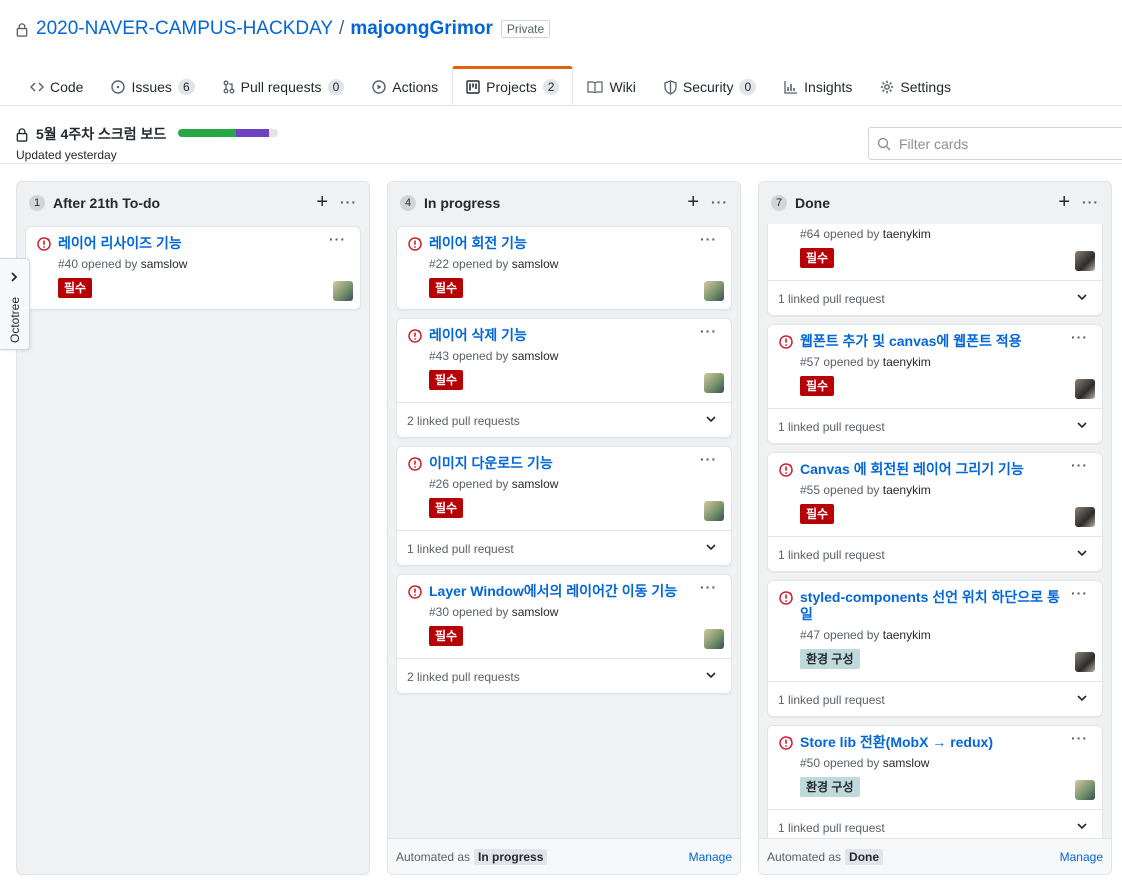 Image resolution: width=1122 pixels, height=882 pixels. Describe the element at coordinates (931, 606) in the screenshot. I see `issue-title-link: styled-components 선언 위치 하단으로 통일` at that location.